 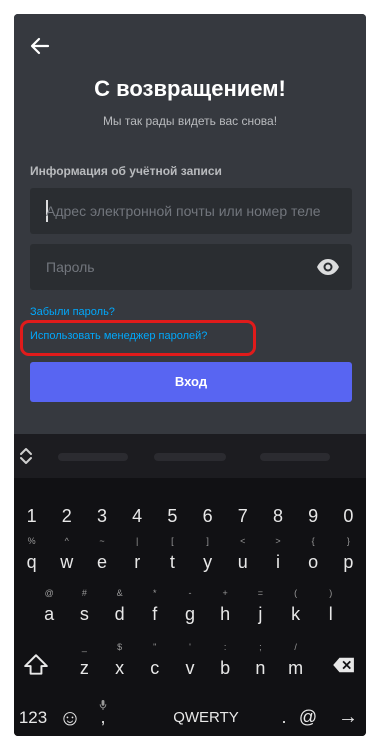 I want to click on key-n: ; n, so click(x=260, y=665).